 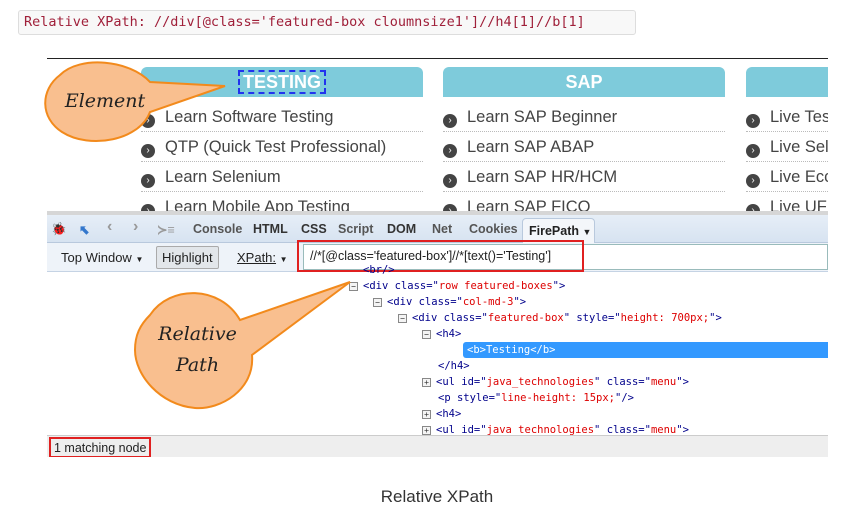 What do you see at coordinates (437, 496) in the screenshot?
I see `caption: Relative XPath` at bounding box center [437, 496].